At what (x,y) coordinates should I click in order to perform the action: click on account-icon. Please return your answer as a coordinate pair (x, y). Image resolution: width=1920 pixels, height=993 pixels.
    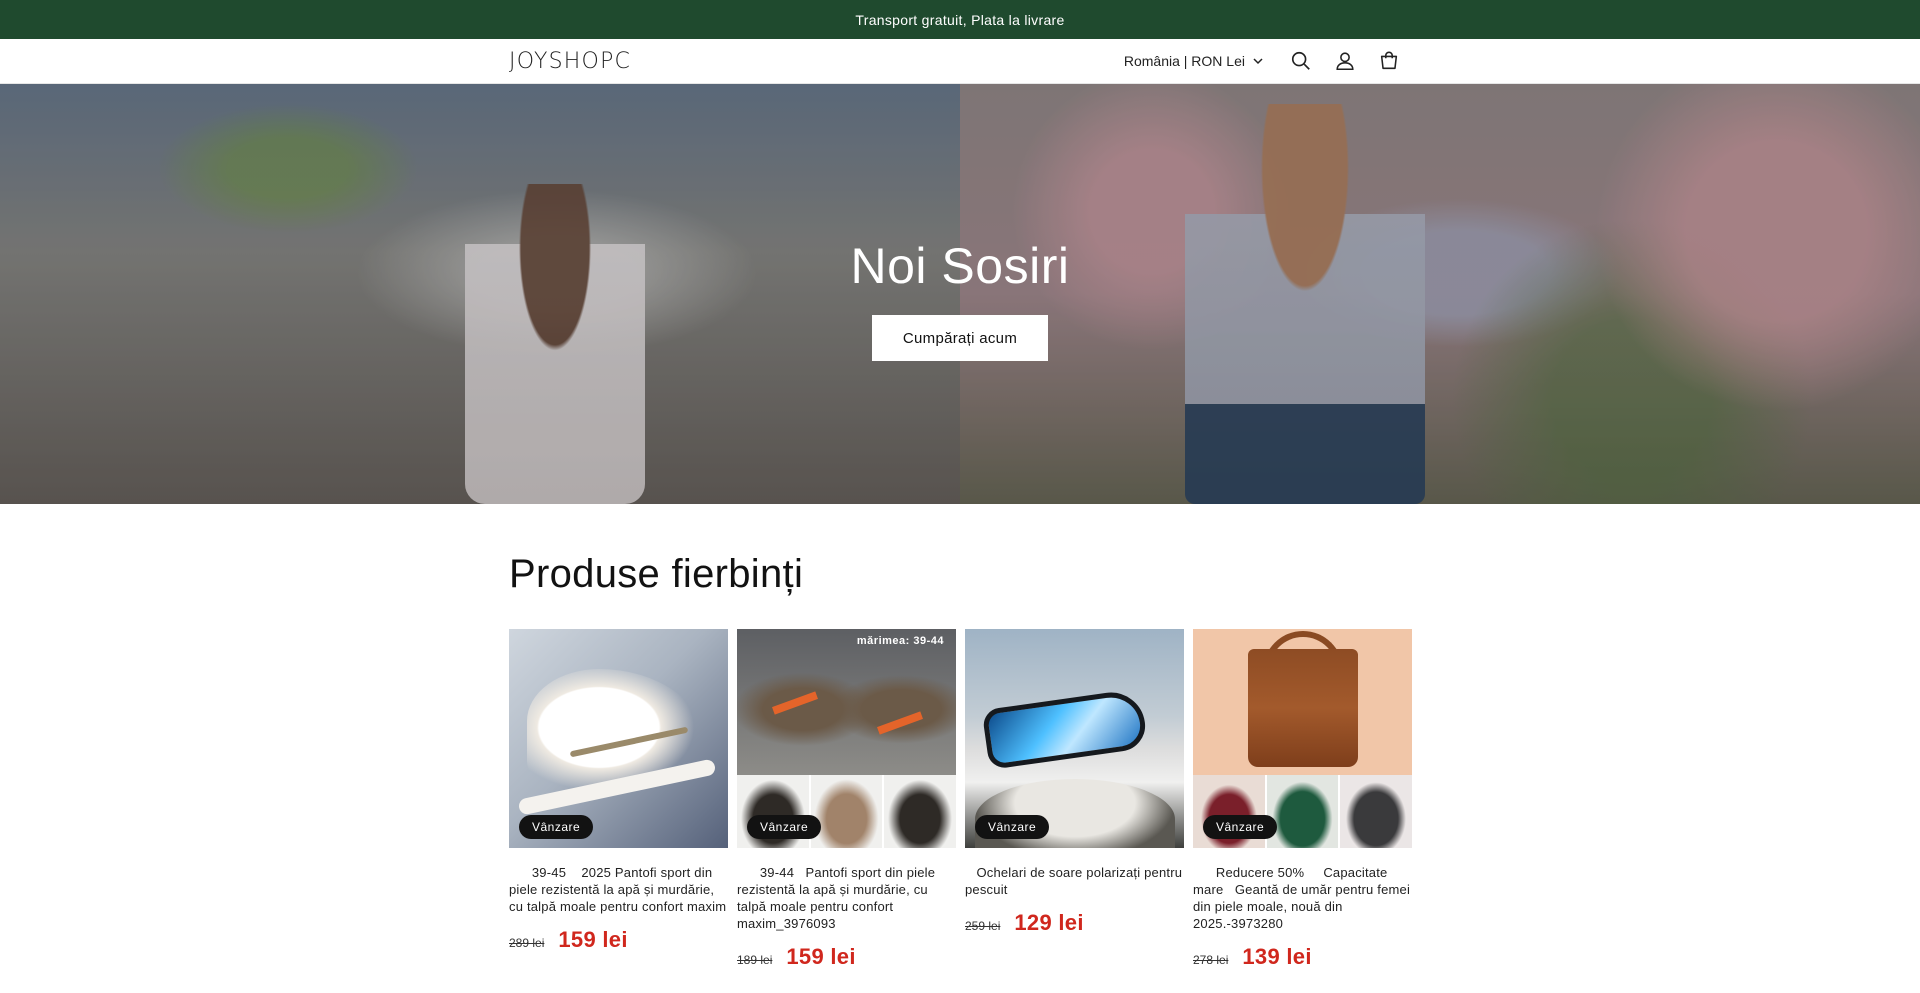
    Looking at the image, I should click on (1345, 61).